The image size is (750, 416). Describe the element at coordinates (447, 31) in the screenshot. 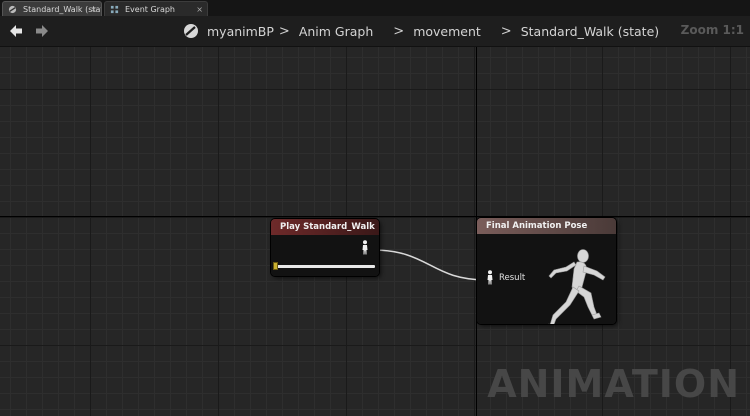

I see `breadcrumb-item-movement: movement` at that location.